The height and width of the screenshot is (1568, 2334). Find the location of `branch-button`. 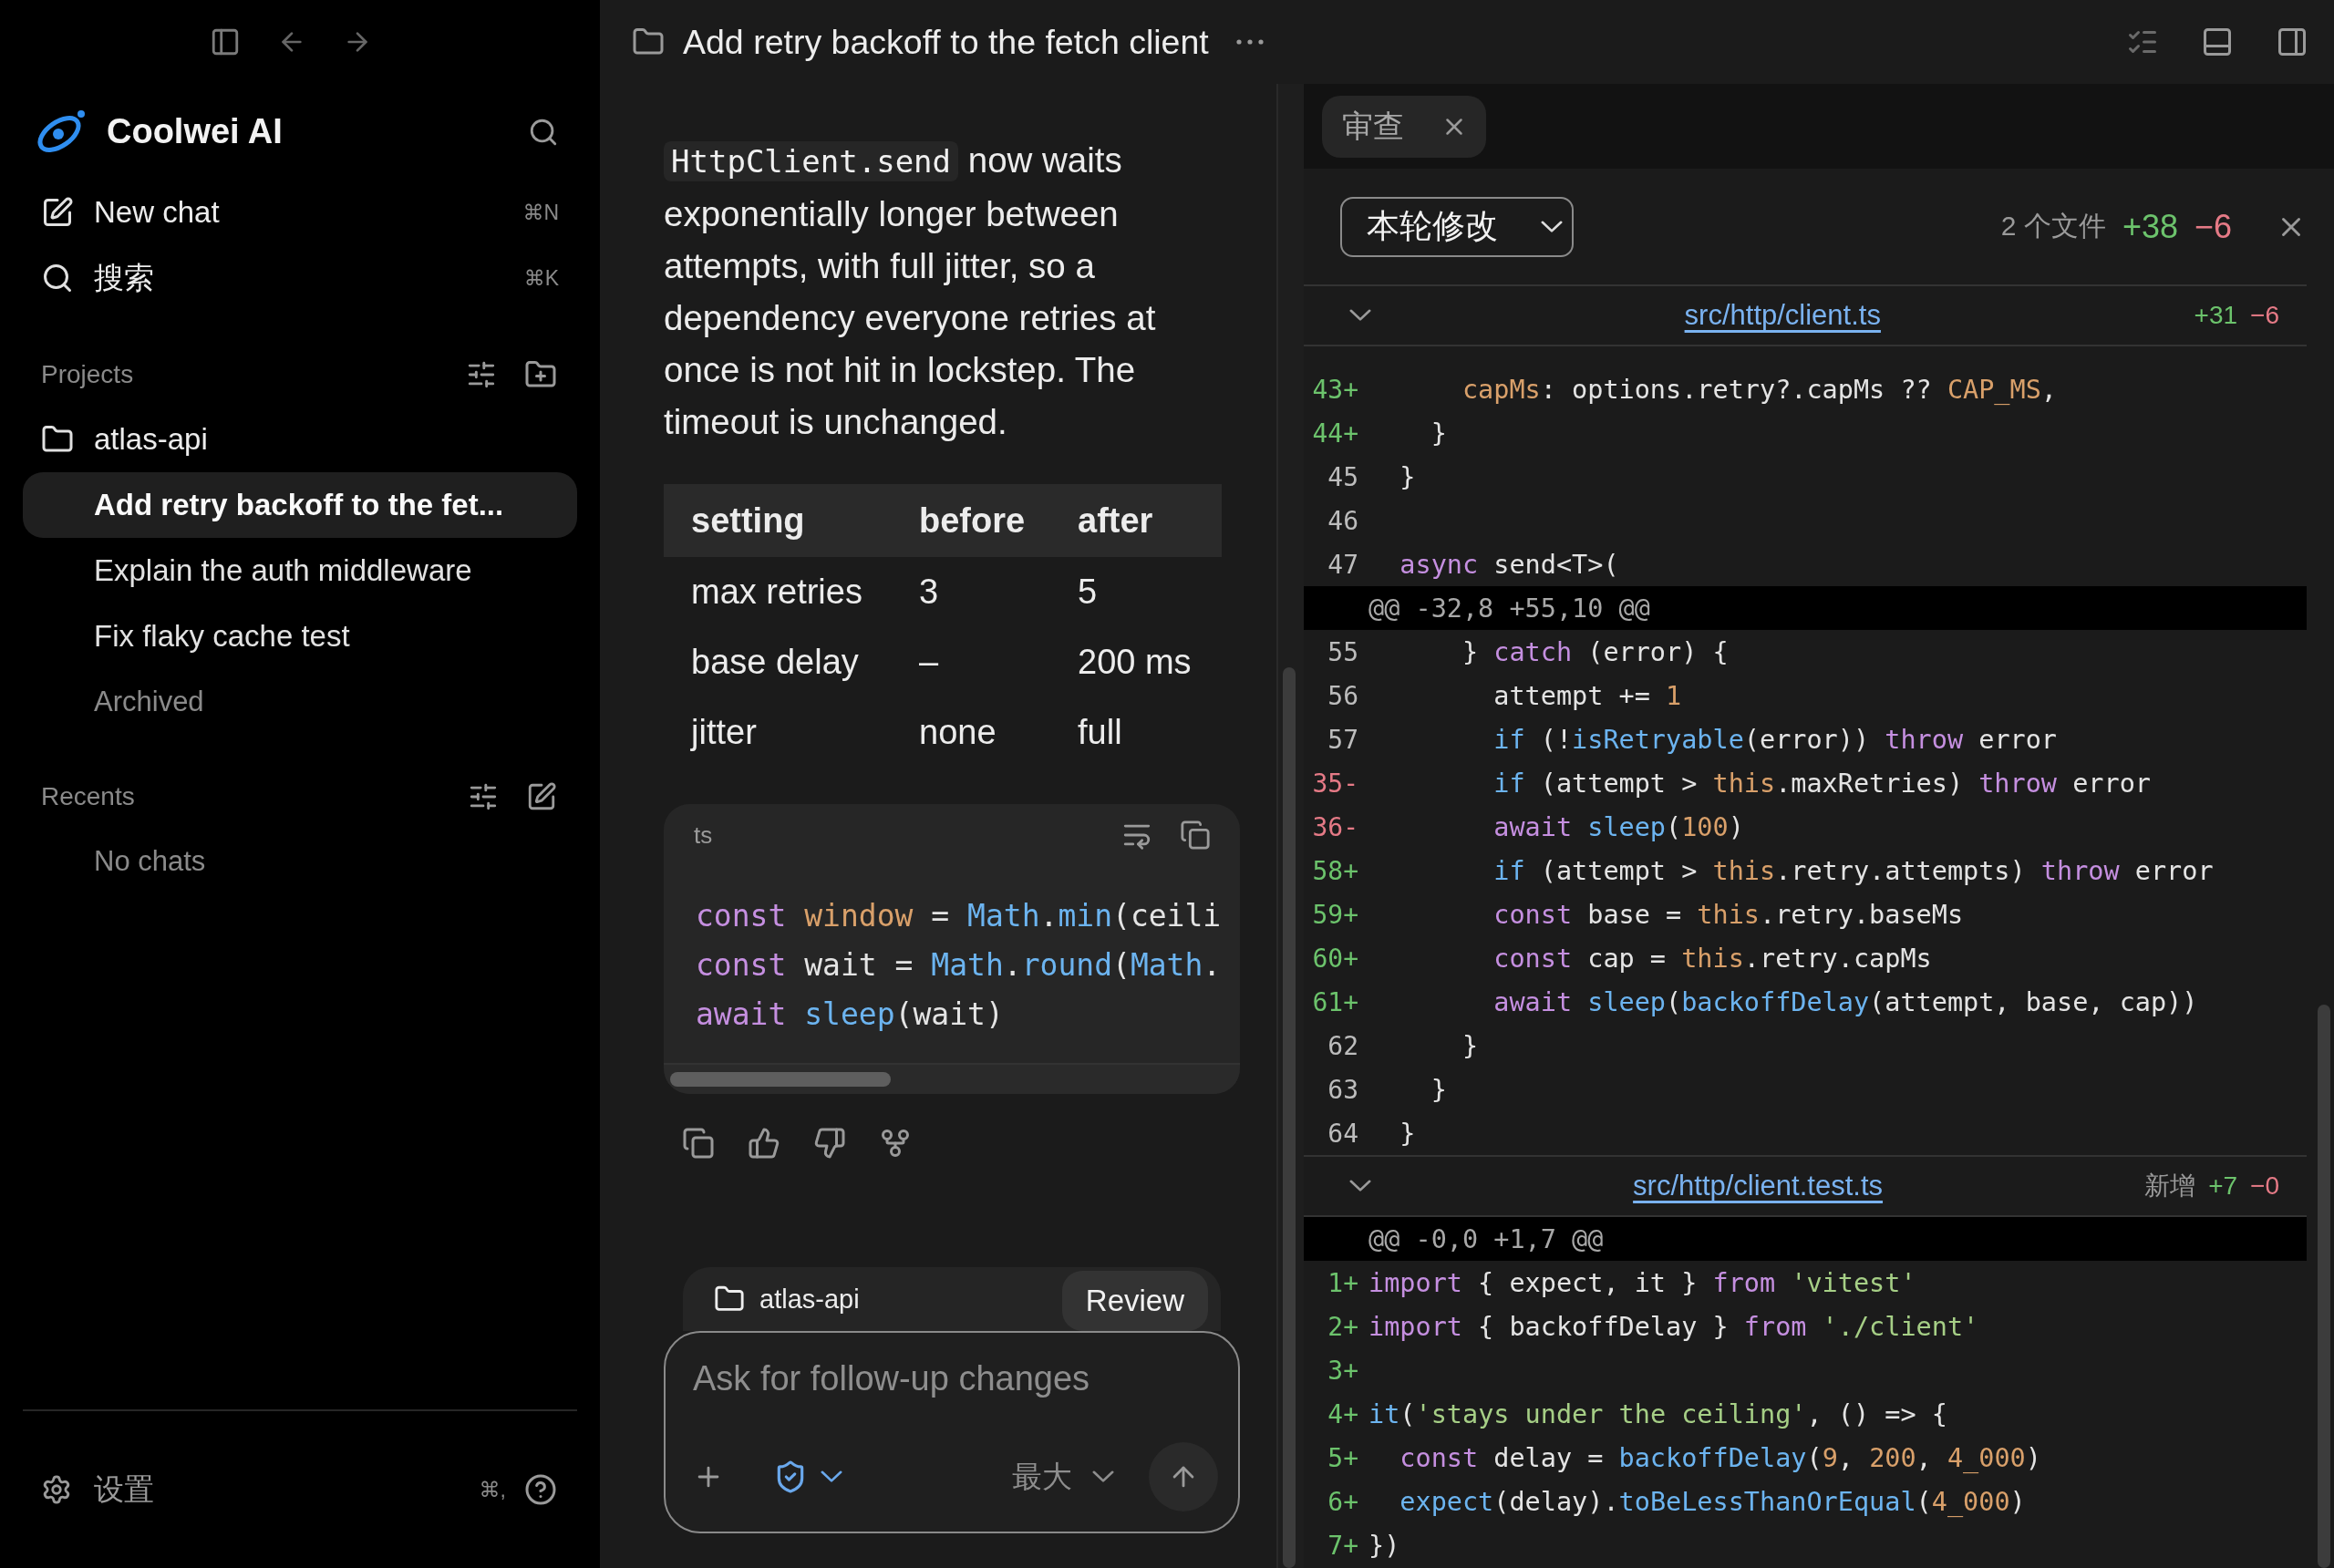

branch-button is located at coordinates (896, 1143).